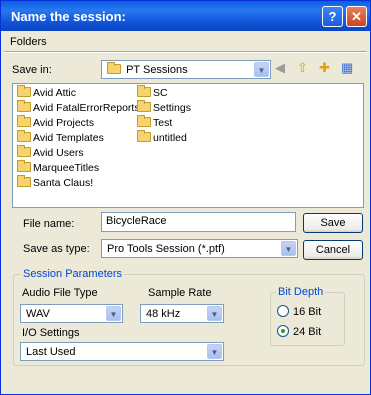 This screenshot has height=395, width=371. I want to click on file-name-input: BicycleRace, so click(198, 222).